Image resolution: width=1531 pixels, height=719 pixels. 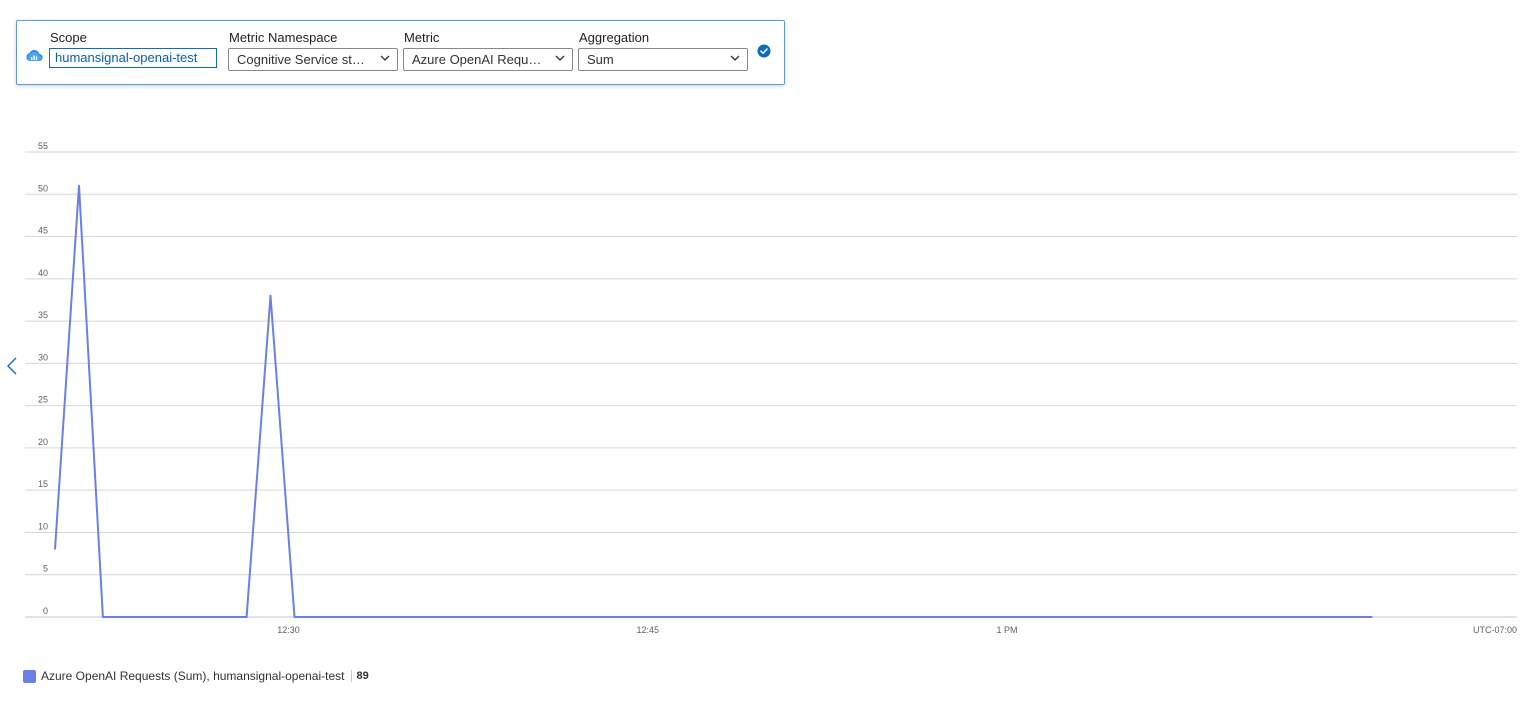 I want to click on y-tick-label: 30, so click(x=43, y=357).